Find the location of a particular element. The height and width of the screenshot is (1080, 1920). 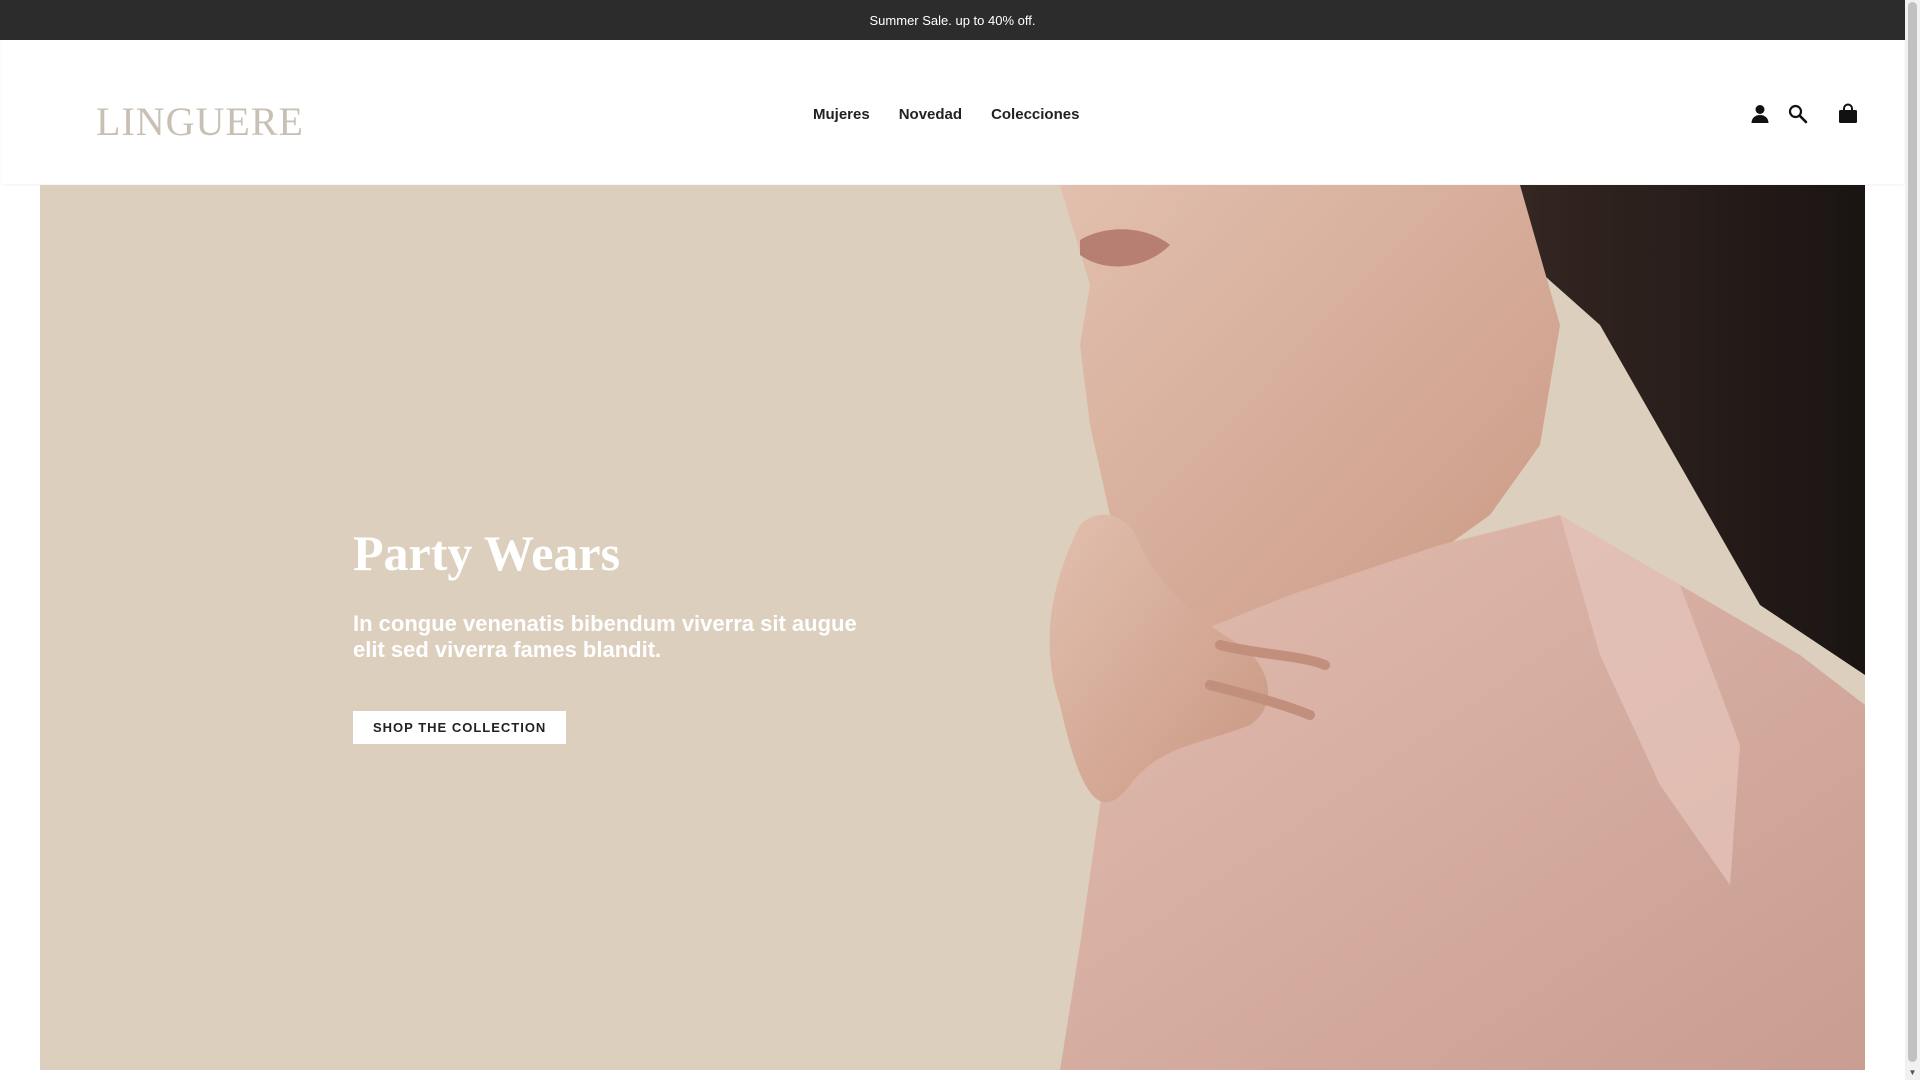

search-icon is located at coordinates (1798, 114).